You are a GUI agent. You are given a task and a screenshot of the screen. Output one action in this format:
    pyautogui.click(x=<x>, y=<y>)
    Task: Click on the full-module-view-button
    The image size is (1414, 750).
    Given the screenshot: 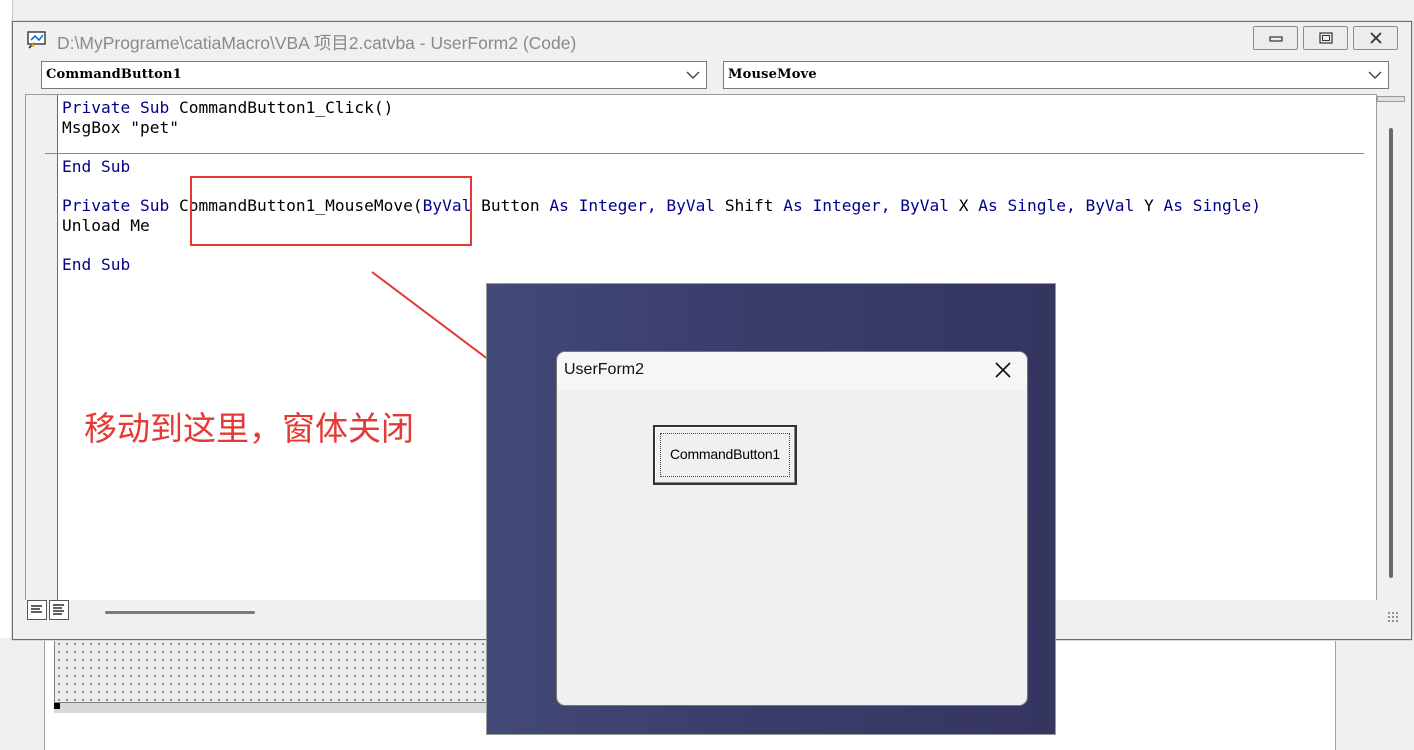 What is the action you would take?
    pyautogui.click(x=59, y=610)
    